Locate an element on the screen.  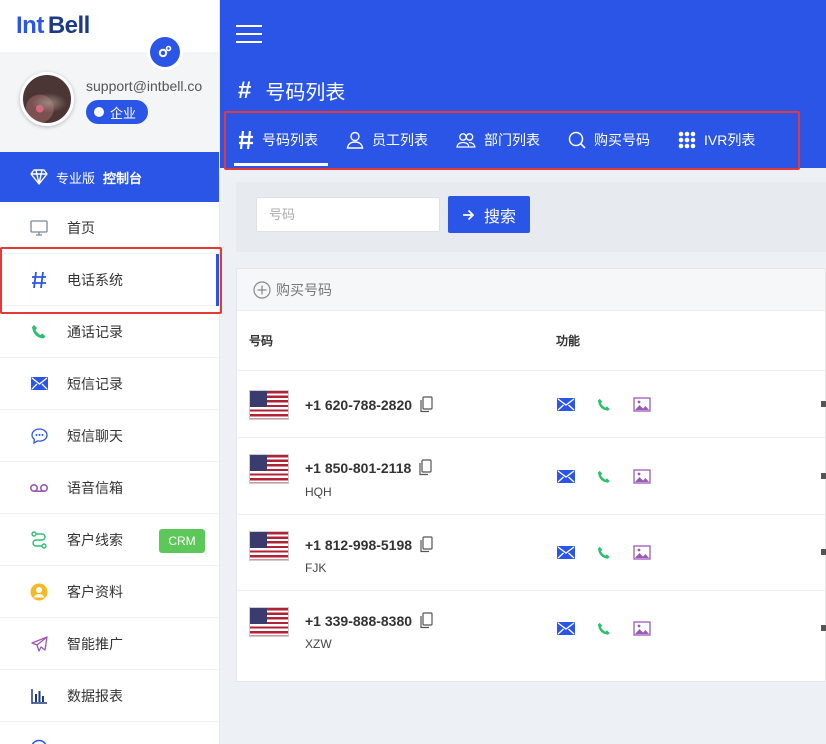
column-header-number: 号码 is located at coordinates (261, 341).